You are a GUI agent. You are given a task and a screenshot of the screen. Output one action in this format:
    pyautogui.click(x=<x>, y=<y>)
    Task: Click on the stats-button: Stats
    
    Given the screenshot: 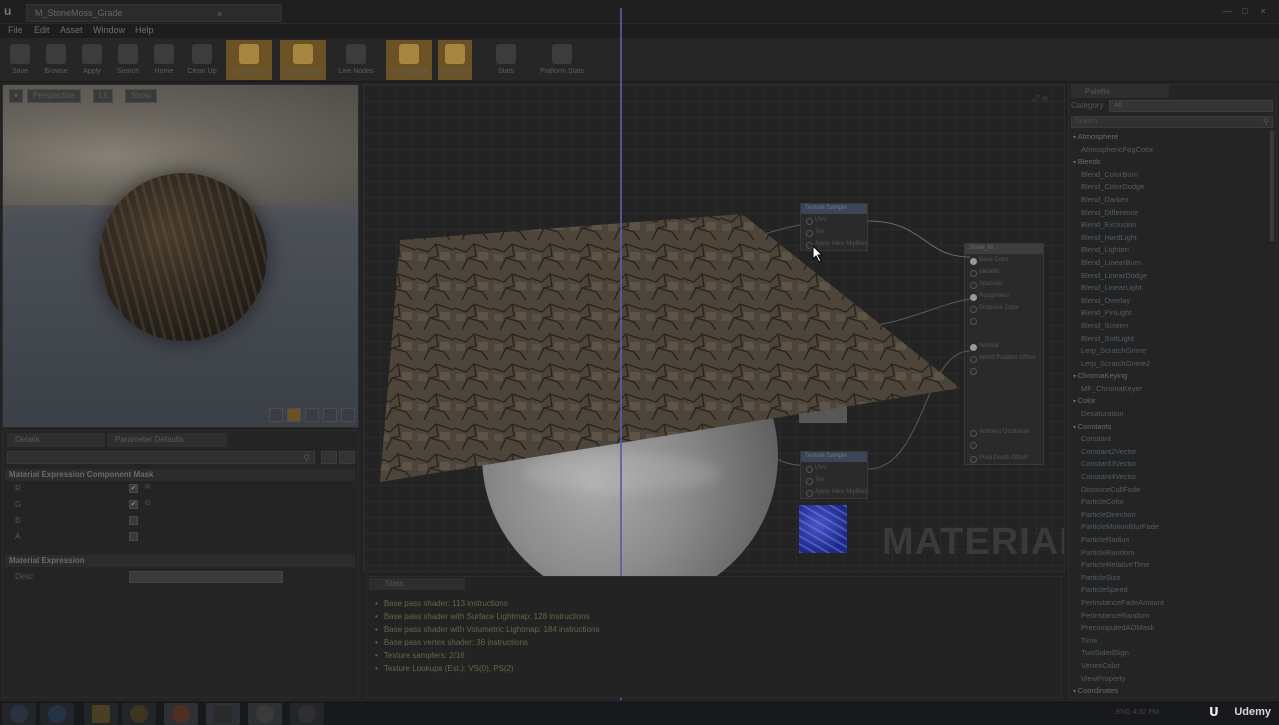 What is the action you would take?
    pyautogui.click(x=506, y=60)
    